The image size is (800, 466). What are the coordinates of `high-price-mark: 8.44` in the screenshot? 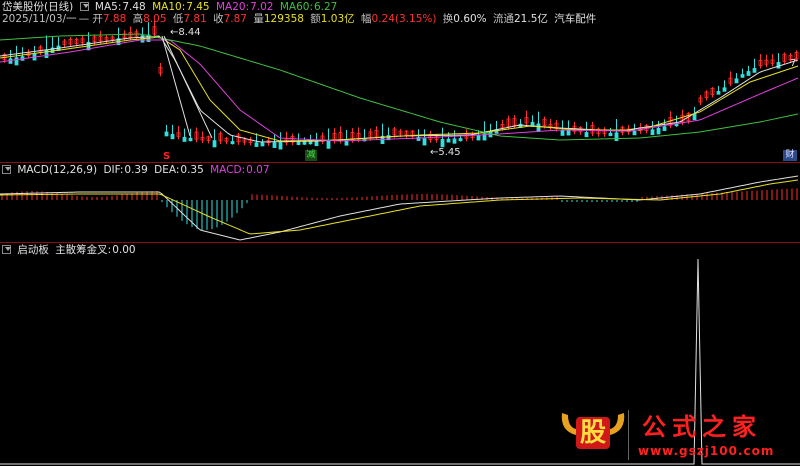 It's located at (189, 32).